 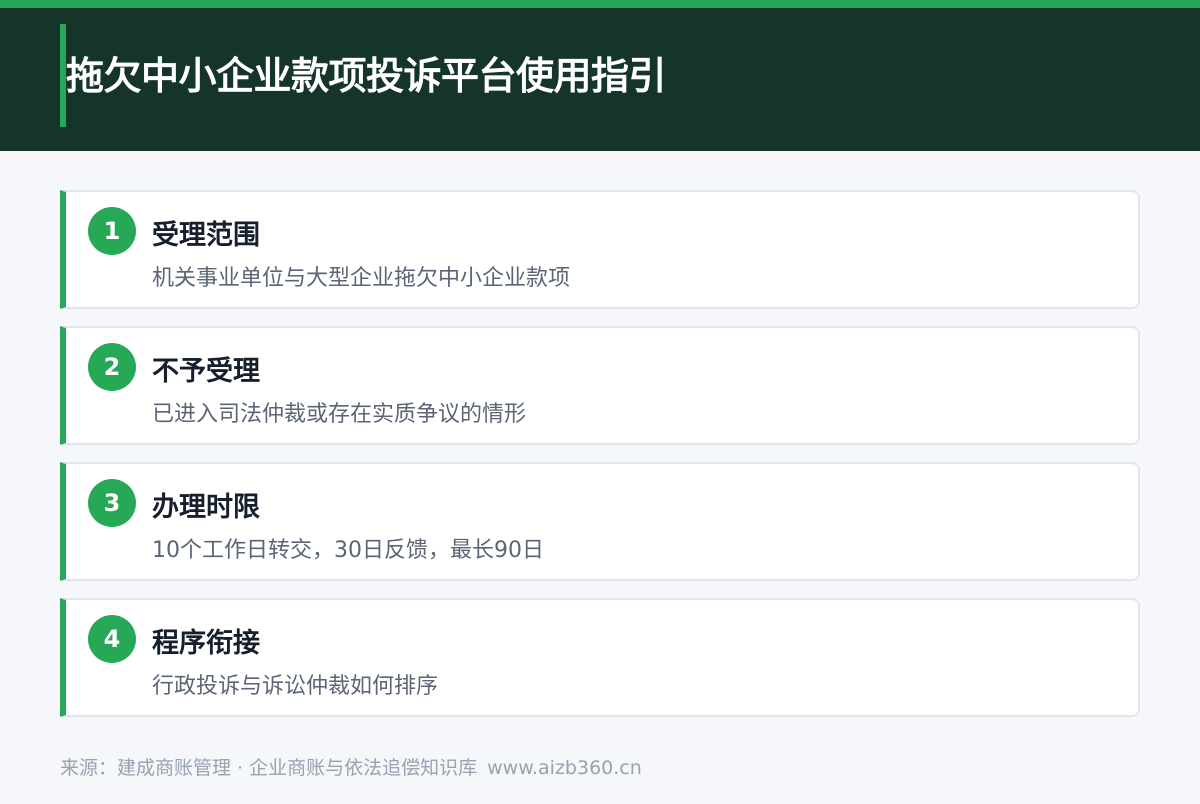 What do you see at coordinates (269, 768) in the screenshot?
I see `source-attribution: 来源：建成商账管理 · 企业商账与依法追偿知识库` at bounding box center [269, 768].